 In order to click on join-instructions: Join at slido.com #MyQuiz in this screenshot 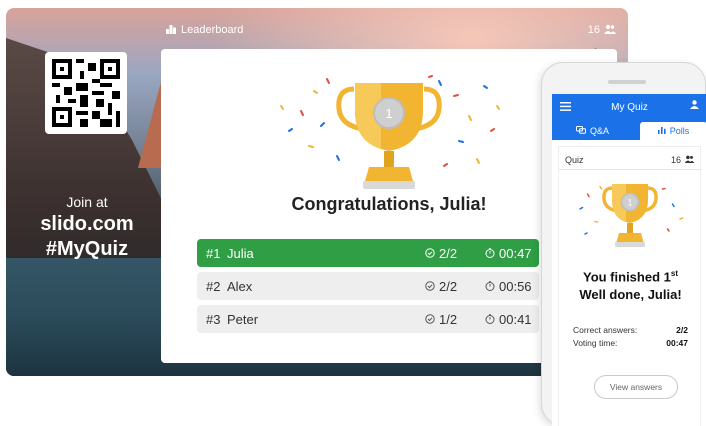, I will do `click(87, 228)`.